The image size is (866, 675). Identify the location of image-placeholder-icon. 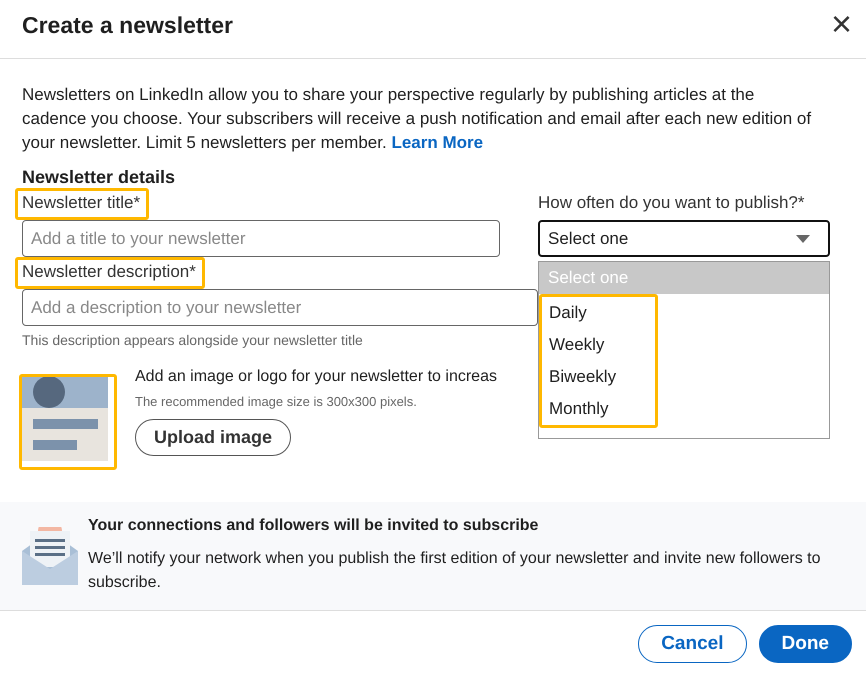
(65, 419).